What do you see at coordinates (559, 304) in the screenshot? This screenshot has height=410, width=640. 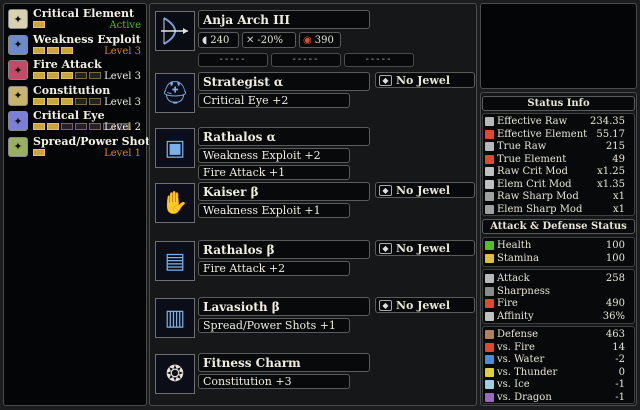 I see `stat-row: Fire 490` at bounding box center [559, 304].